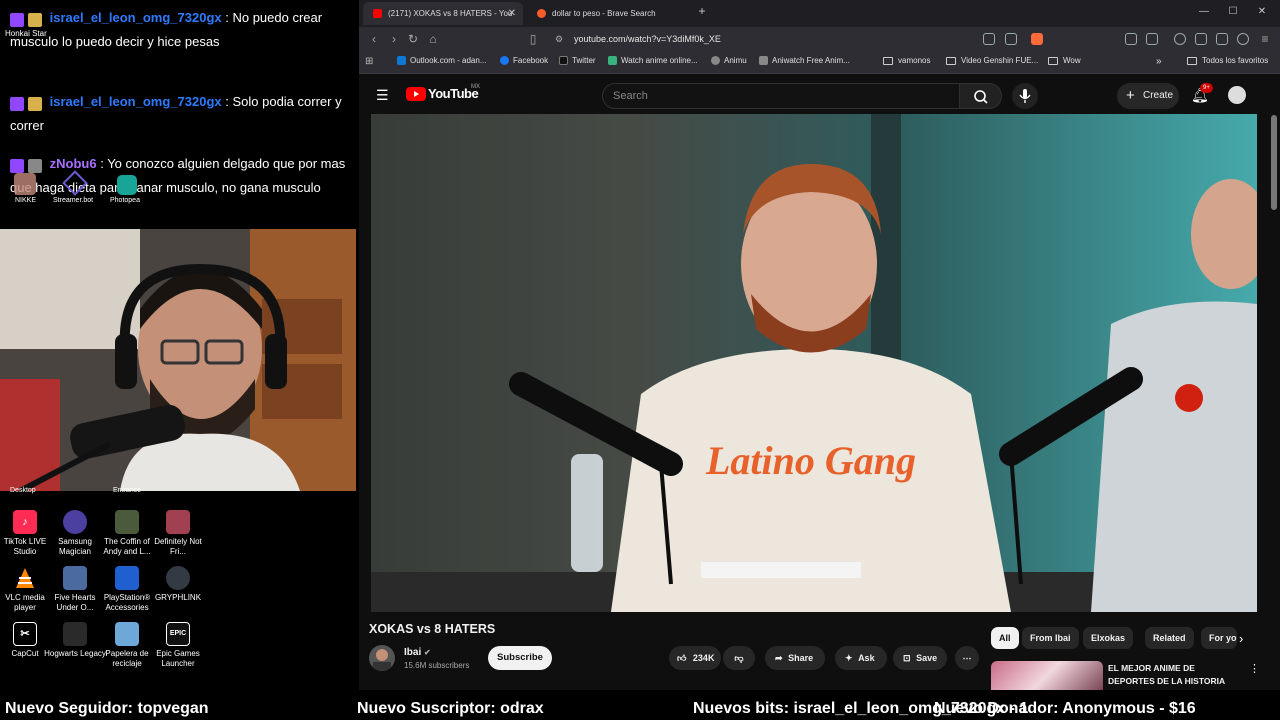 Image resolution: width=1280 pixels, height=720 pixels. I want to click on dislike-button: 👎︎, so click(739, 658).